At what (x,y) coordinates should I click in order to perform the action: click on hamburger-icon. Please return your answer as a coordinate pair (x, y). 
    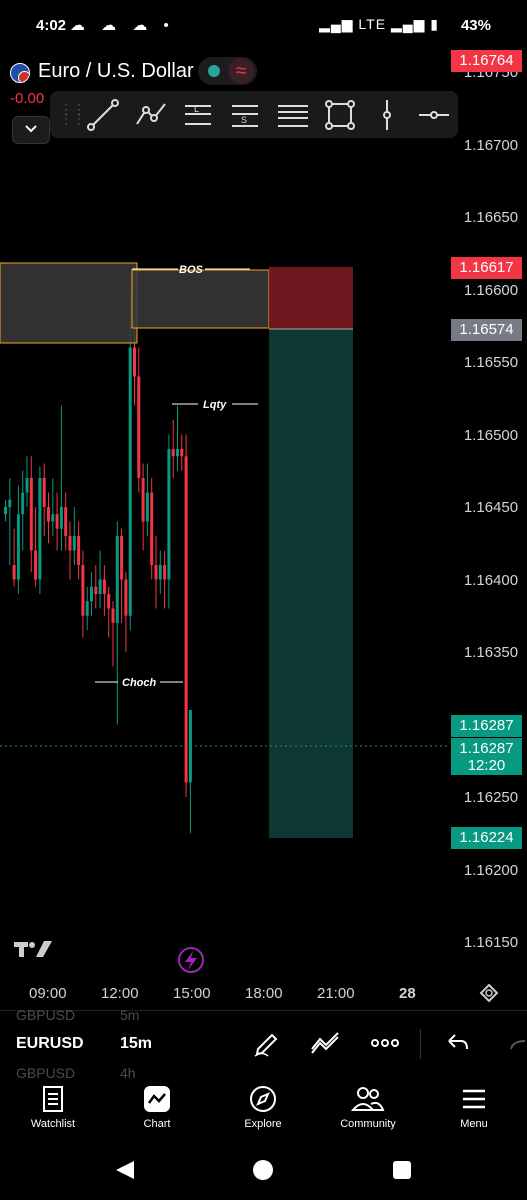
    Looking at the image, I should click on (474, 1099).